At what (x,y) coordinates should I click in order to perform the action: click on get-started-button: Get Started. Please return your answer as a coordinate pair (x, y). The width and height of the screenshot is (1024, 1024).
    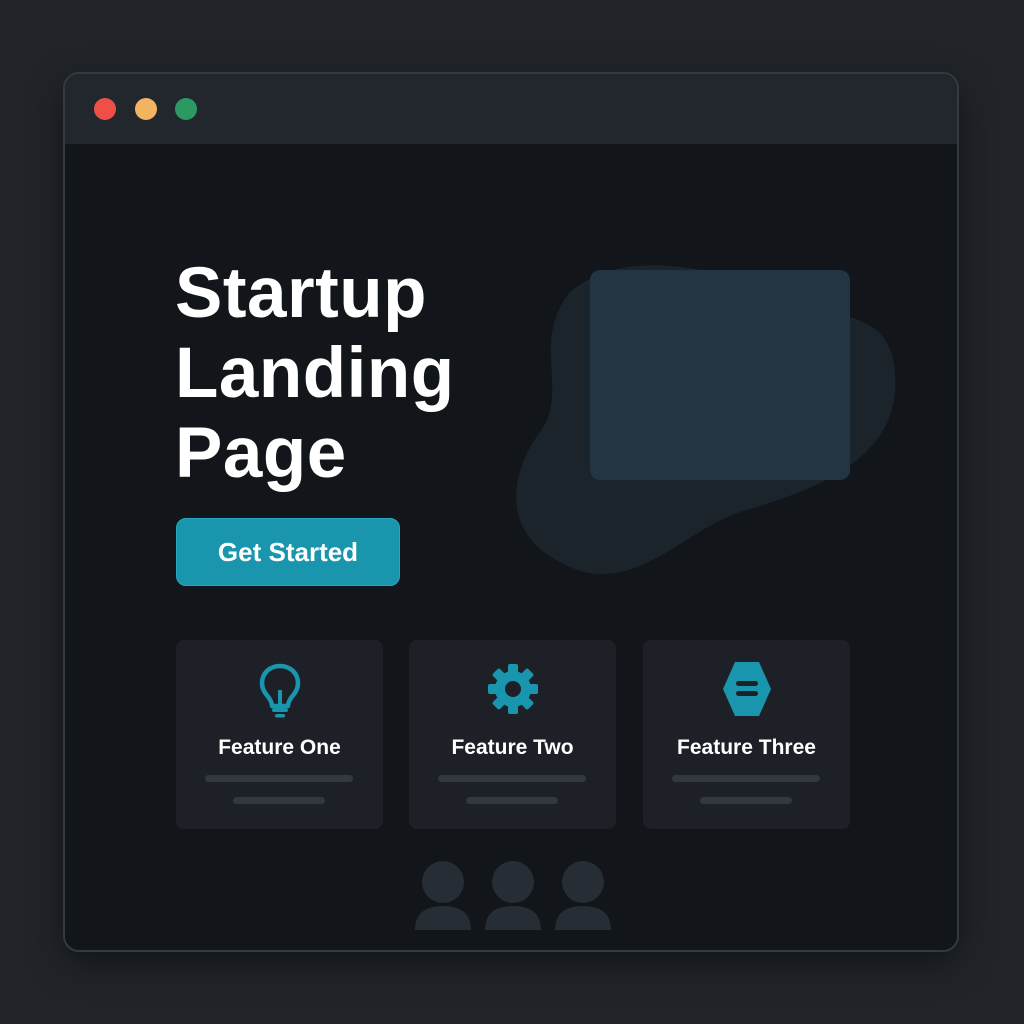
    Looking at the image, I should click on (288, 552).